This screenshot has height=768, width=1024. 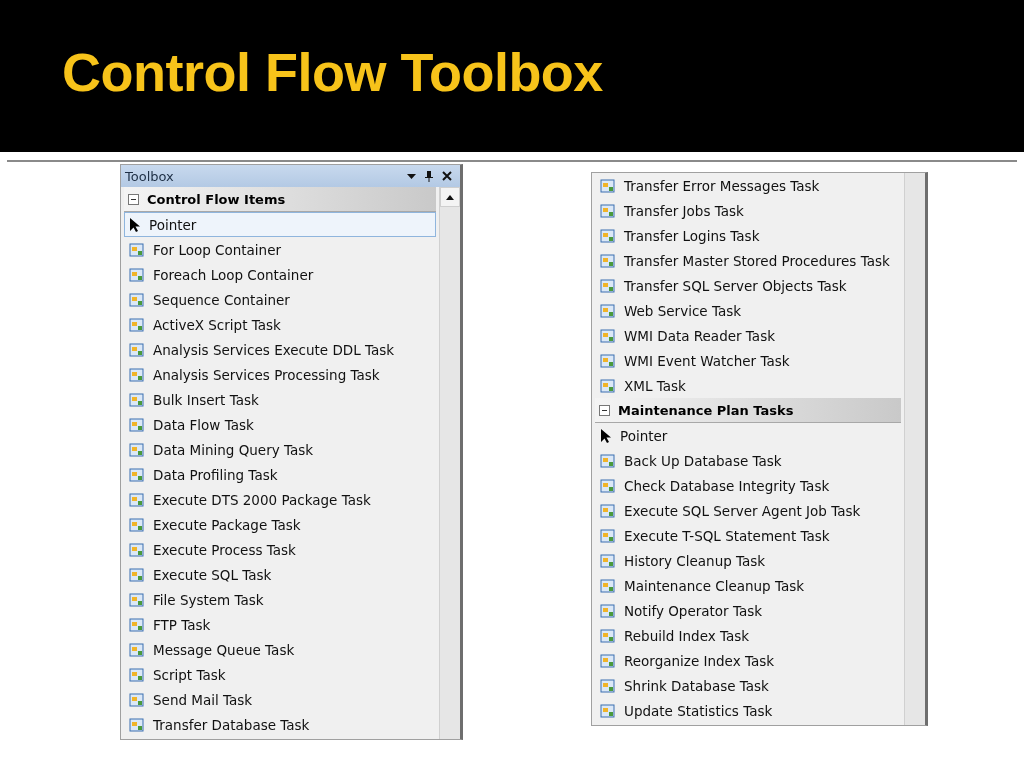 What do you see at coordinates (748, 460) in the screenshot?
I see `toolbox-item: Back Up Database Task` at bounding box center [748, 460].